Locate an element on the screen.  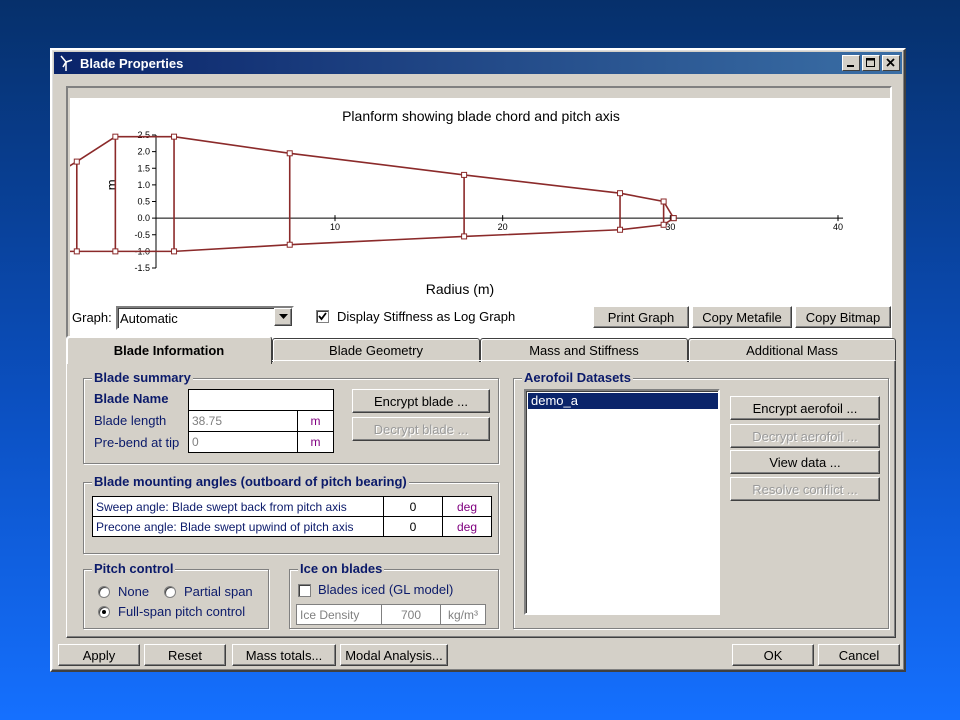
ice-density-label: Ice Density is located at coordinates (339, 614).